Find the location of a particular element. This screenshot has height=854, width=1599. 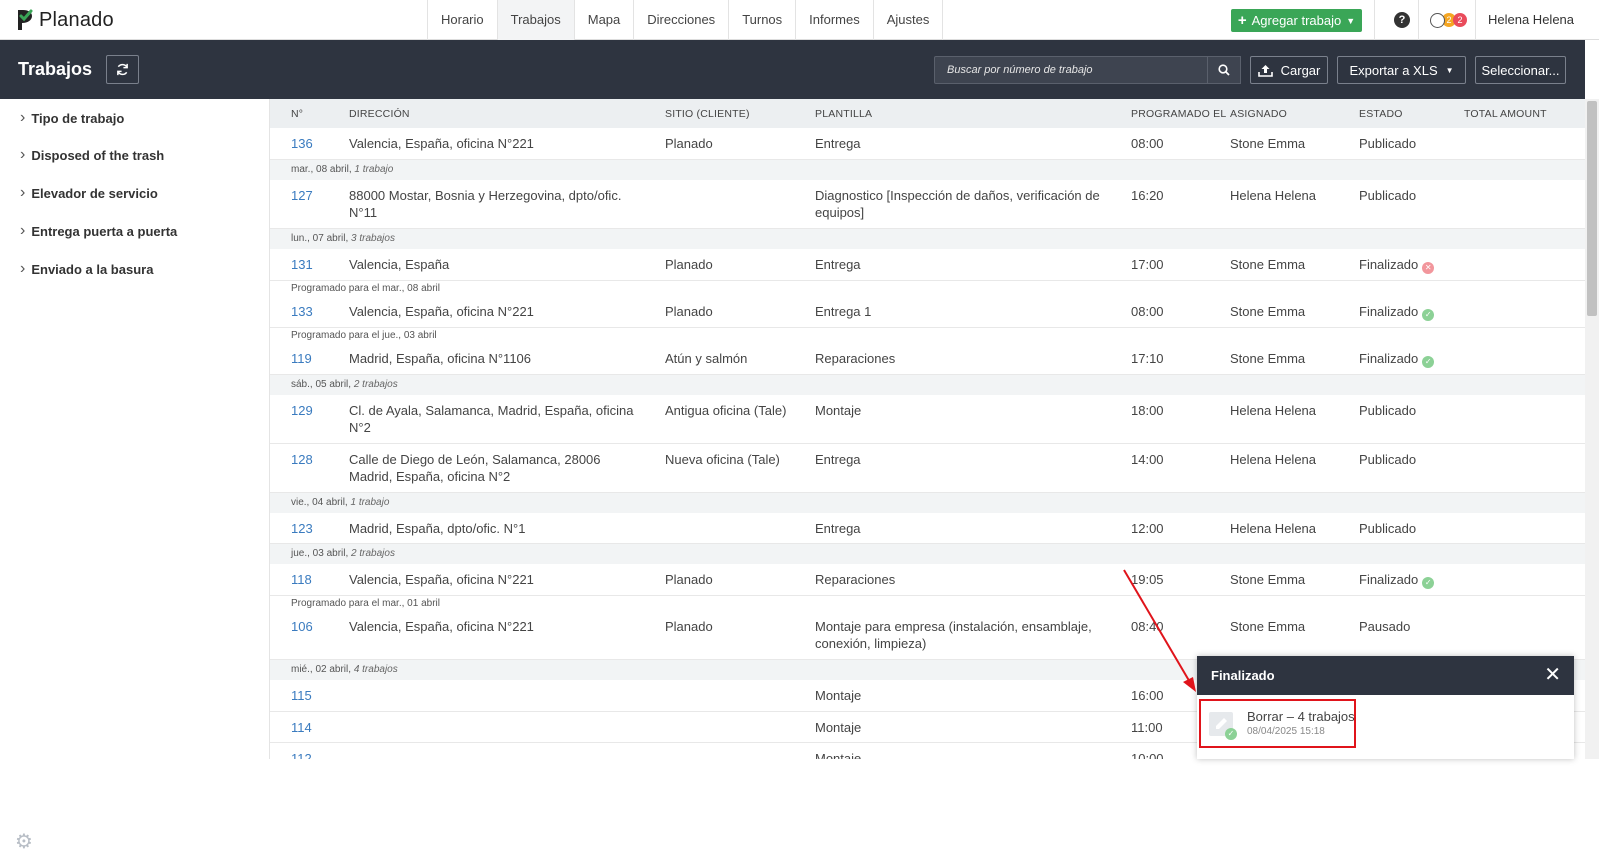

cell-time: 14:00 is located at coordinates (1147, 459).